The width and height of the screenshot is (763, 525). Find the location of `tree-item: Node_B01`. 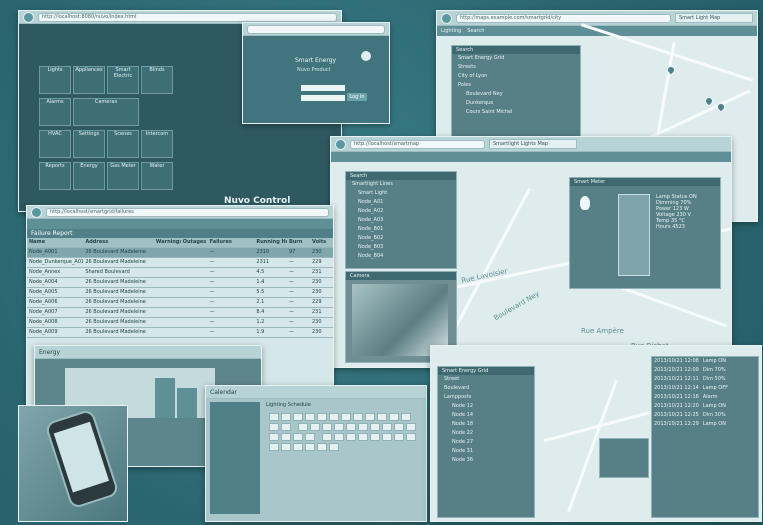

tree-item: Node_B01 is located at coordinates (401, 229).